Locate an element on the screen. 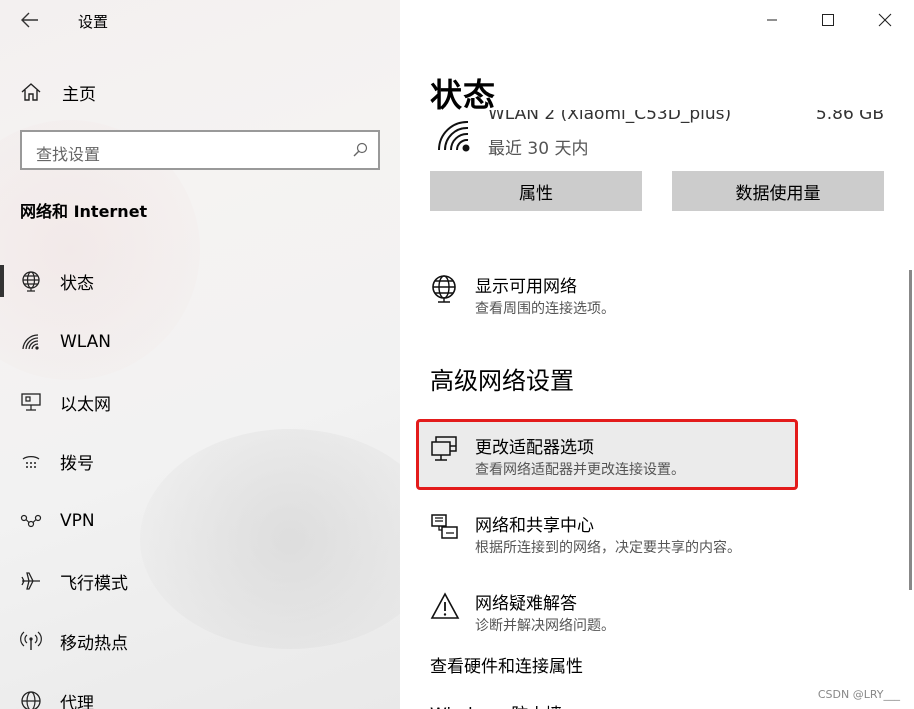 The width and height of the screenshot is (914, 709). home-icon is located at coordinates (31, 92).